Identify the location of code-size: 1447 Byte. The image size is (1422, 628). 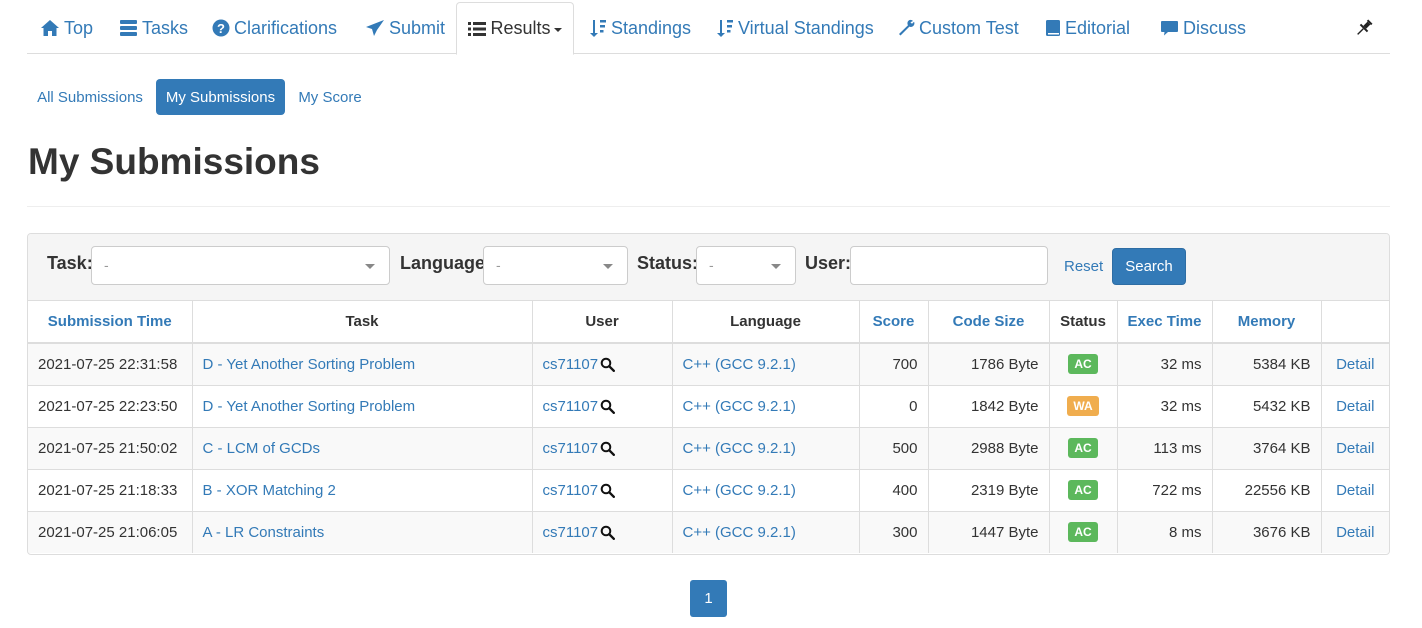
(989, 531).